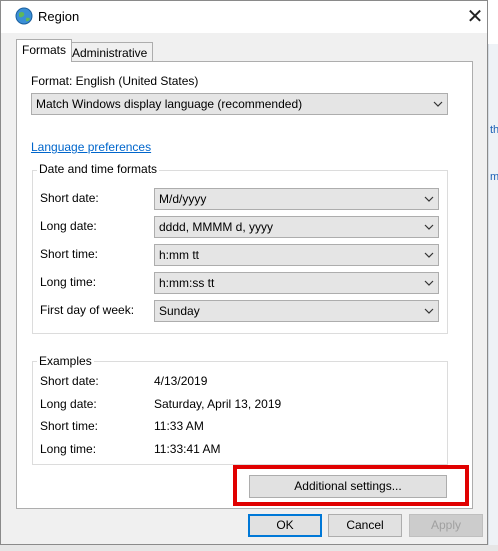 Image resolution: width=498 pixels, height=551 pixels. I want to click on long-time-label: Long time:, so click(68, 282).